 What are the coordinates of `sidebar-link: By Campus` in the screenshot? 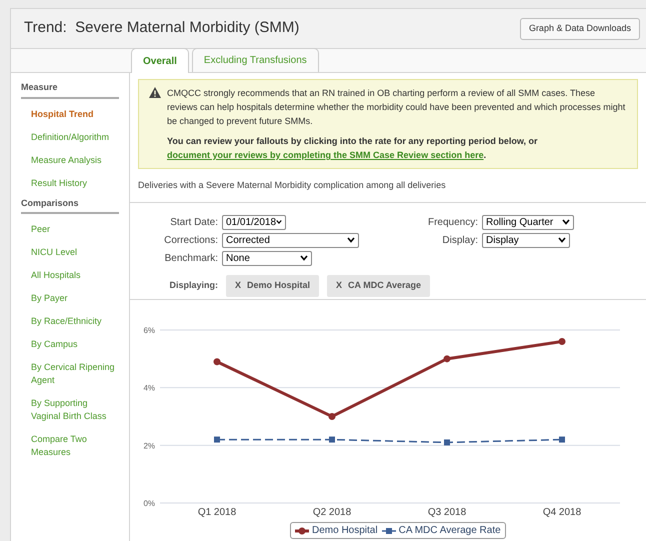 It's located at (70, 344).